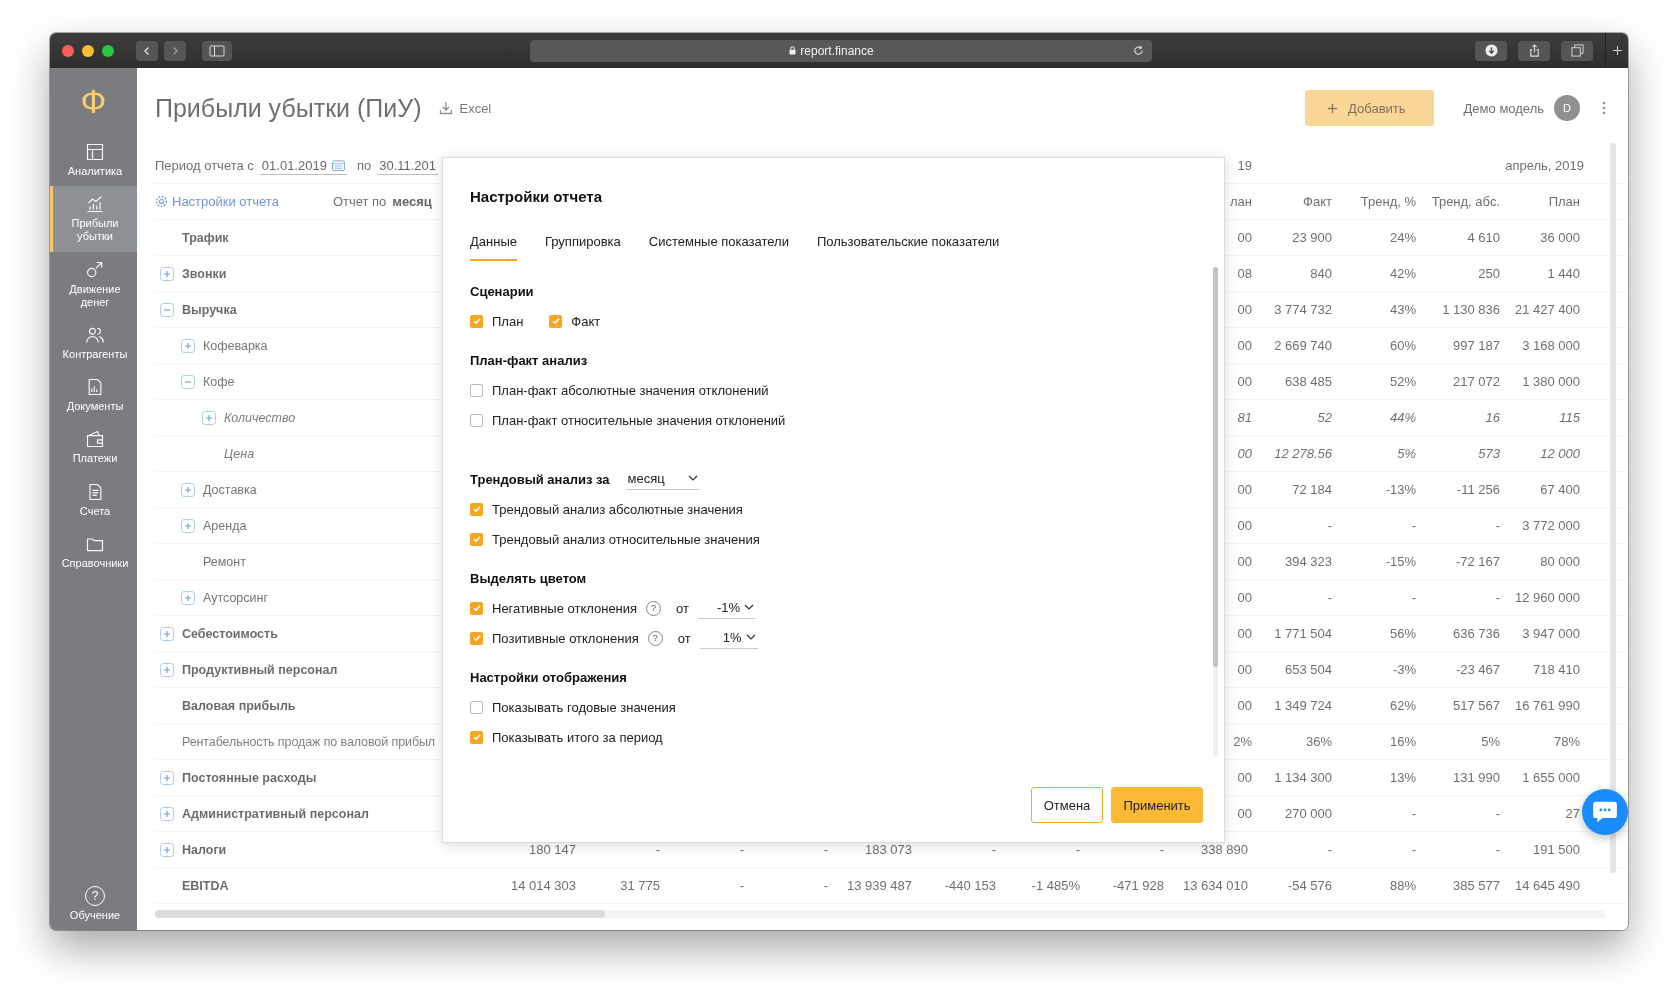 The image size is (1680, 997). Describe the element at coordinates (93, 903) in the screenshot. I see `help-item: ? Обучение` at that location.